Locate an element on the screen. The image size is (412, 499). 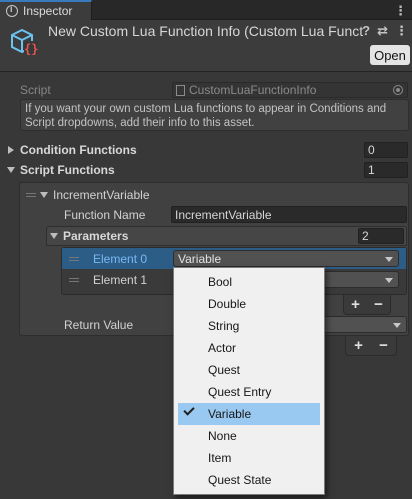
element-1-label: Element 1 is located at coordinates (120, 280).